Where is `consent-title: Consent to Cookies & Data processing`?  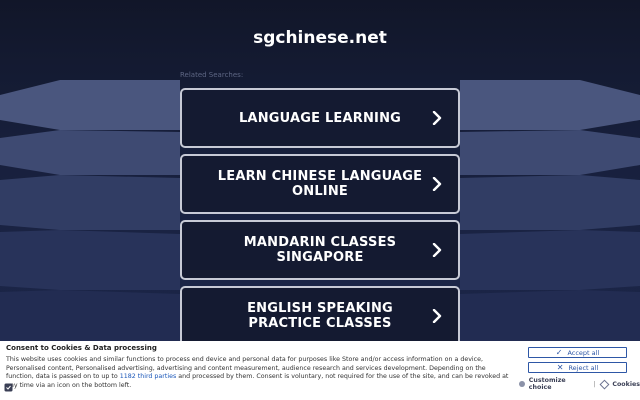
consent-title: Consent to Cookies & Data processing is located at coordinates (81, 348).